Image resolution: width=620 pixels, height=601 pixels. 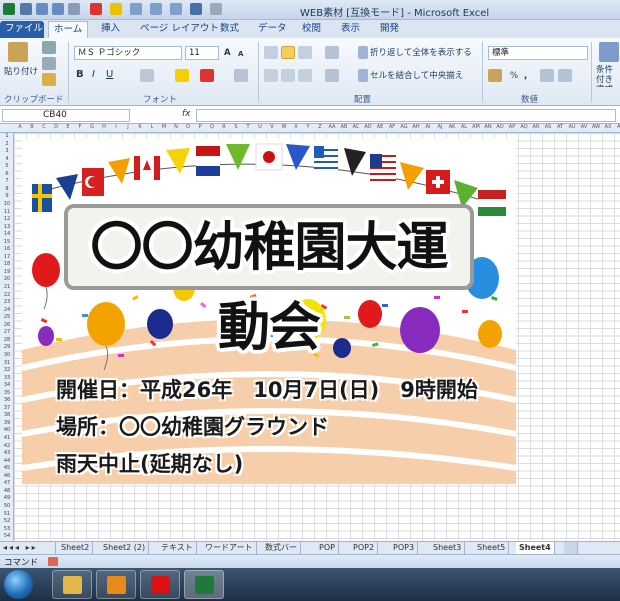 What do you see at coordinates (389, 29) in the screenshot?
I see `tab-developer: 開発` at bounding box center [389, 29].